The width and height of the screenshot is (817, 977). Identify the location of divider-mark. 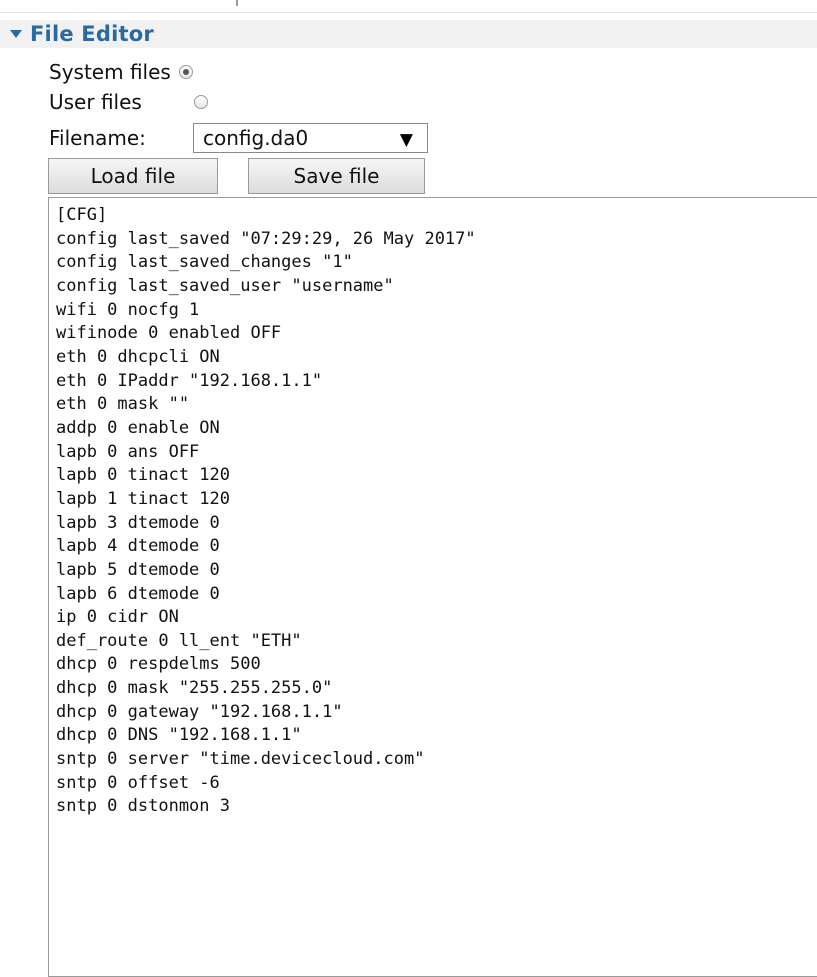
(237, 3).